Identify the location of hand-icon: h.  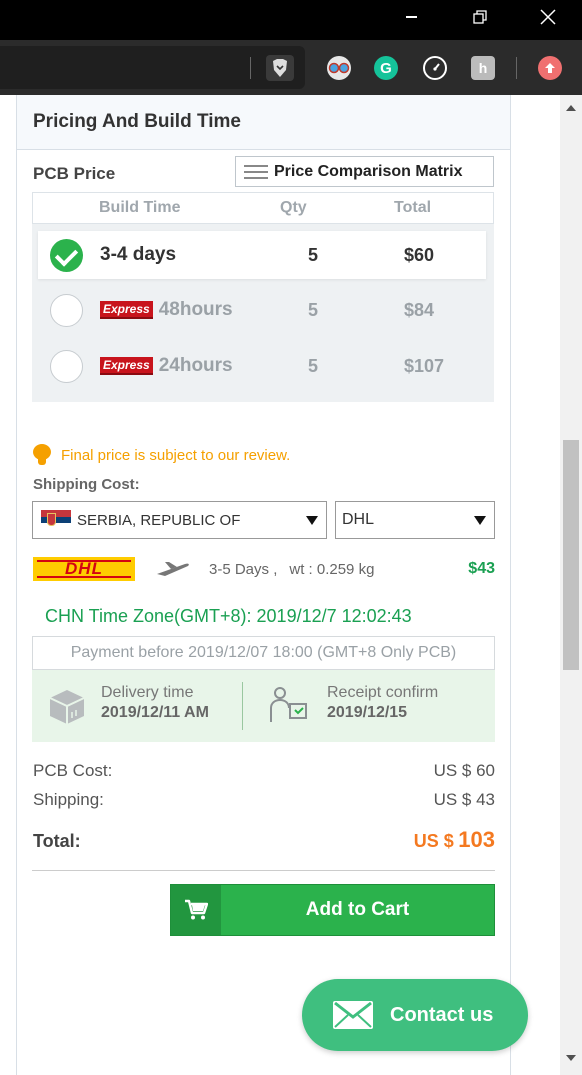
(483, 68).